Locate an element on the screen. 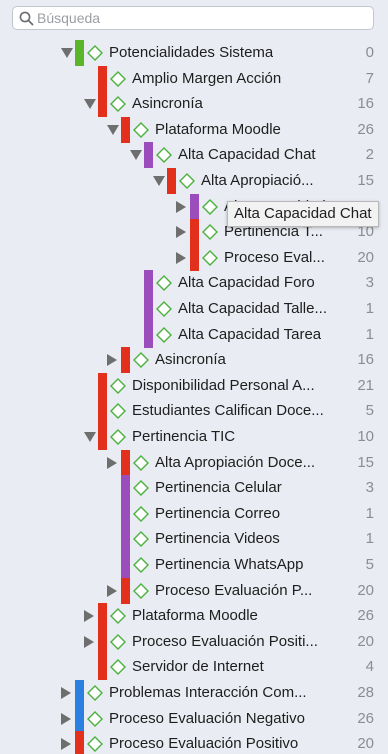  tree-row-label: Pertinencia TIC is located at coordinates (184, 436).